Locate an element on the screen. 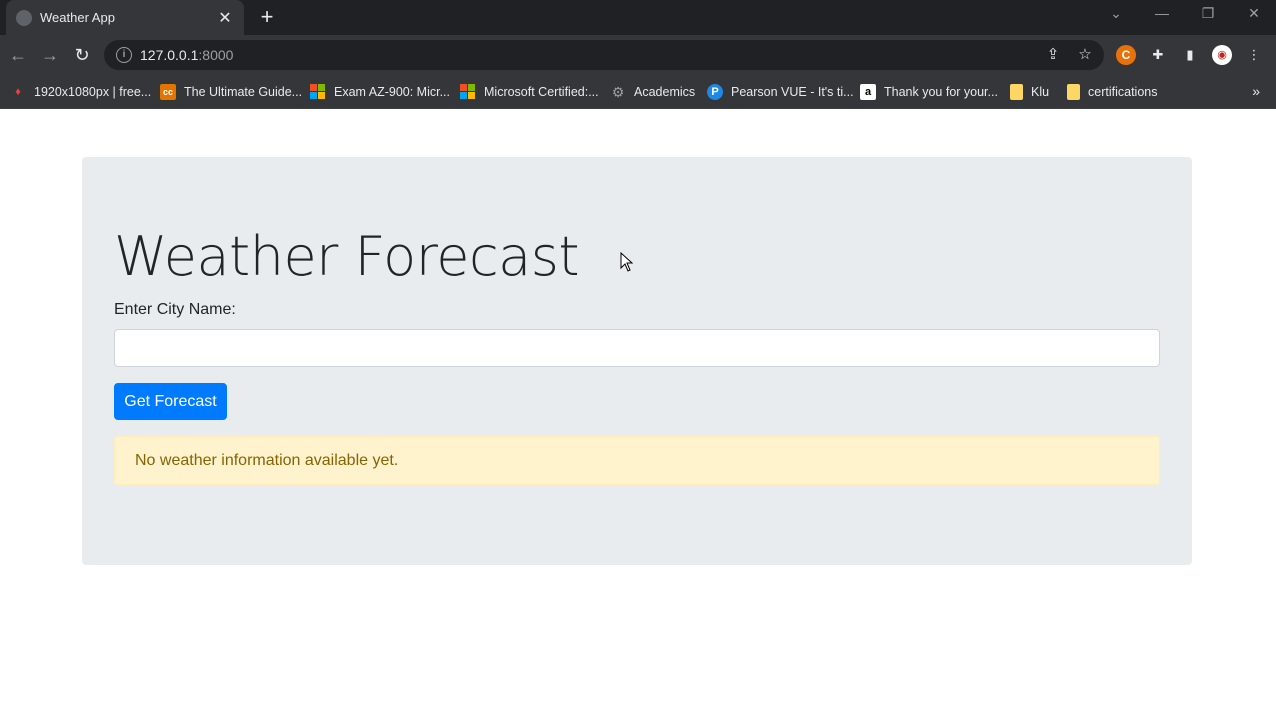 This screenshot has width=1276, height=720. gear-icon: ⚙ is located at coordinates (618, 92).